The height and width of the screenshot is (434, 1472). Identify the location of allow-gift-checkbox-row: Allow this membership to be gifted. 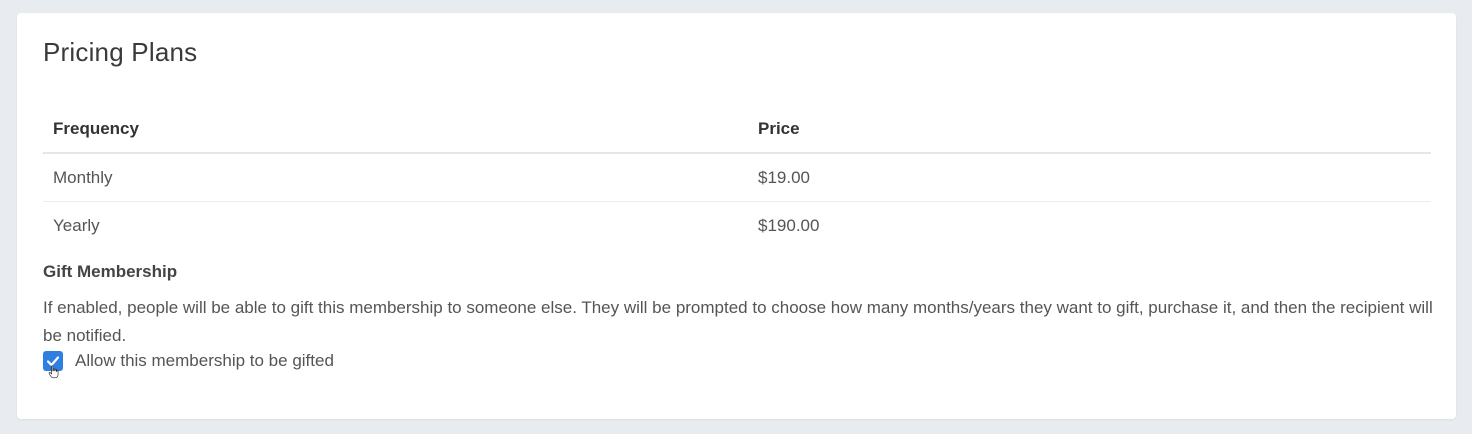
(188, 365).